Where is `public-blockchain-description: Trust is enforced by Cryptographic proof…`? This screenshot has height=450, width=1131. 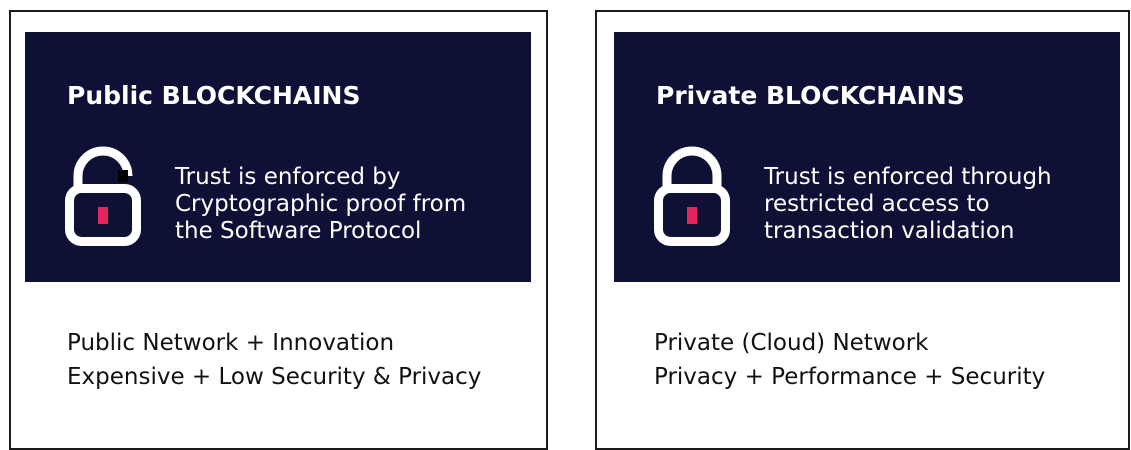
public-blockchain-description: Trust is enforced by Cryptographic proof… is located at coordinates (320, 204).